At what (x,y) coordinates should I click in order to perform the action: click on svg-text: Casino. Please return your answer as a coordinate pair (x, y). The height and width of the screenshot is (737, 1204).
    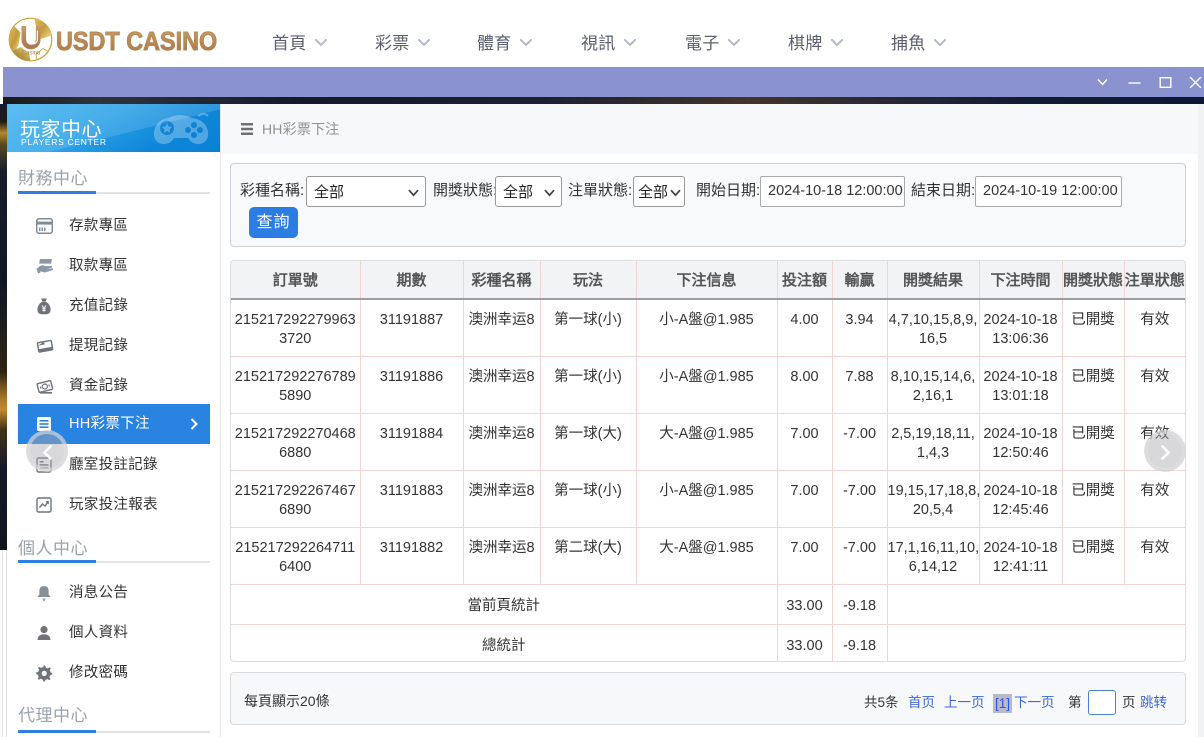
    Looking at the image, I should click on (31, 54).